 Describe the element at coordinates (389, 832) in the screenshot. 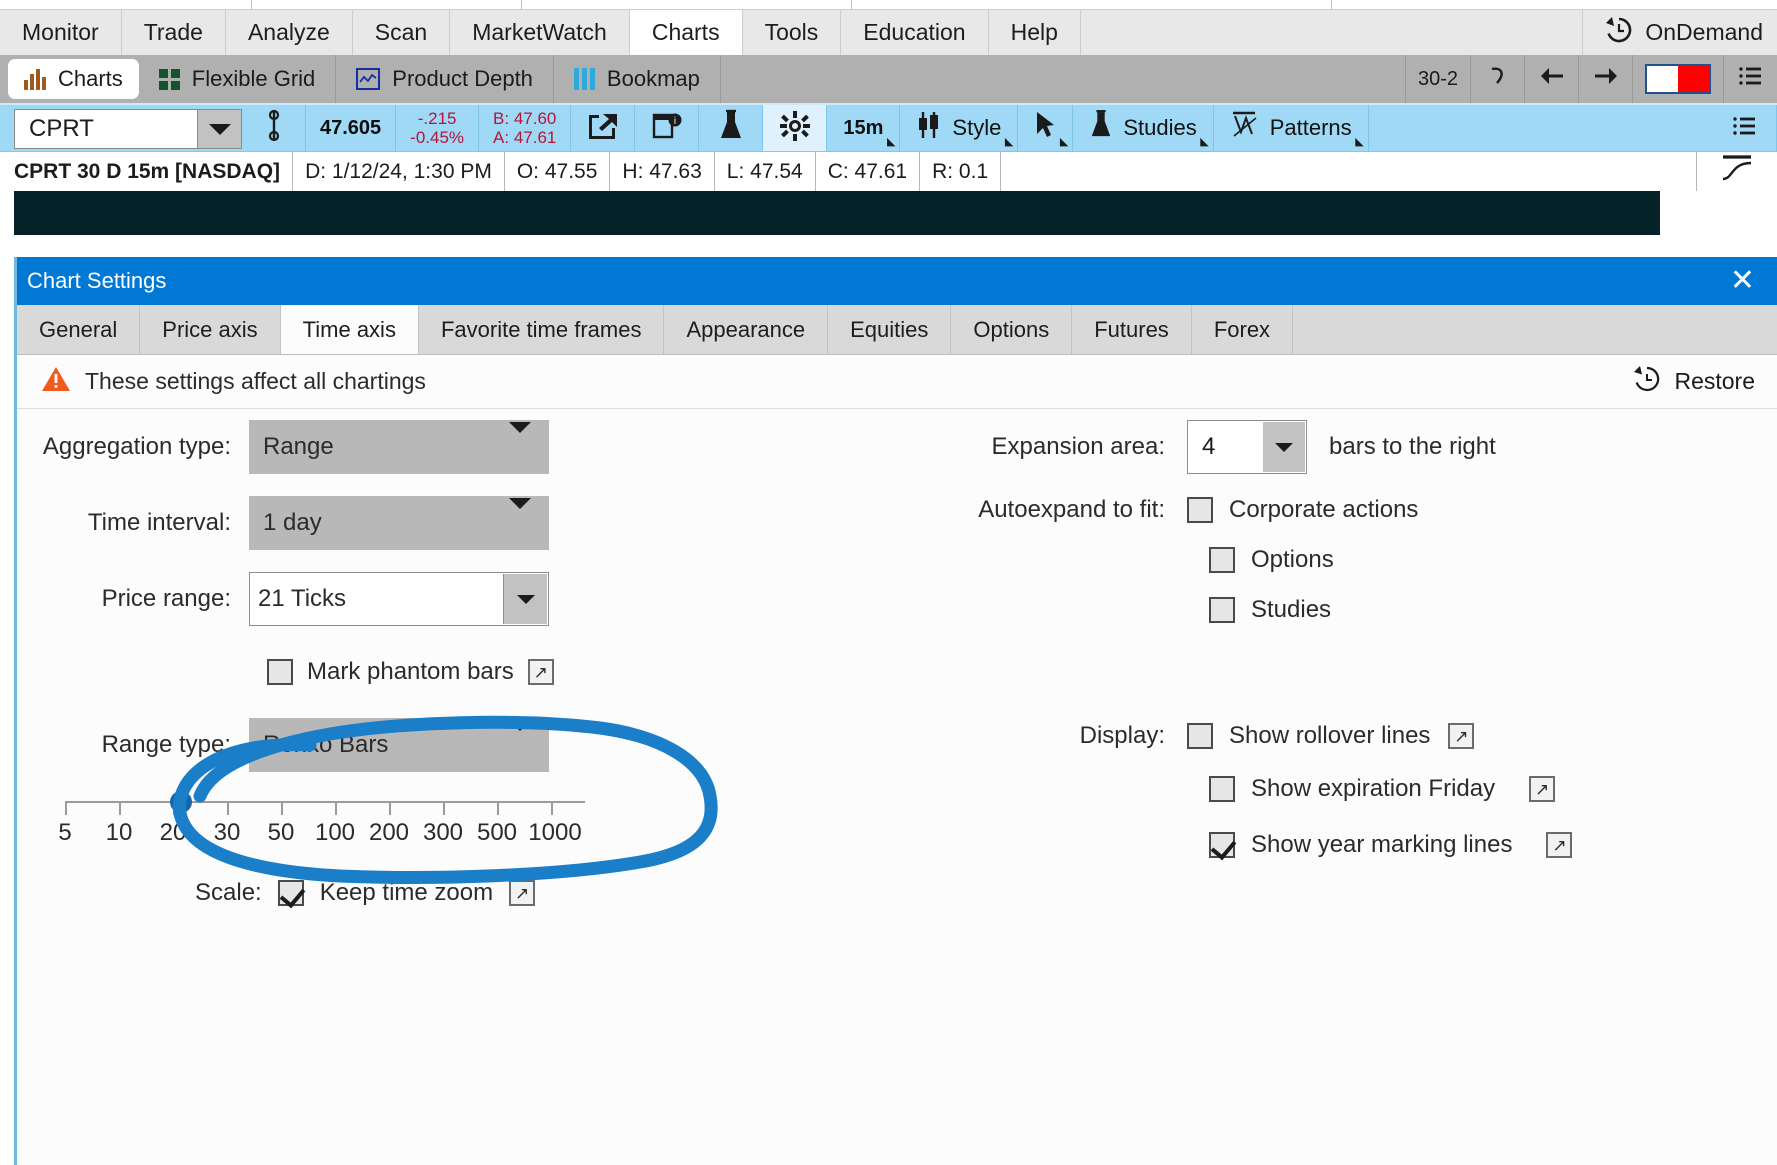

I see `slider-tick-label: 200` at that location.